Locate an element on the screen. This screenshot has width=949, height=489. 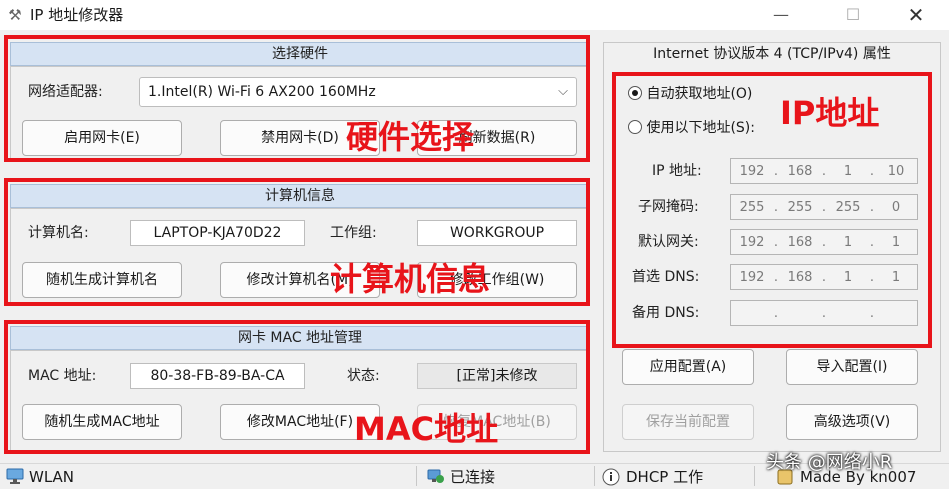
annotation-label-computer: 计算机信息 is located at coordinates (410, 279).